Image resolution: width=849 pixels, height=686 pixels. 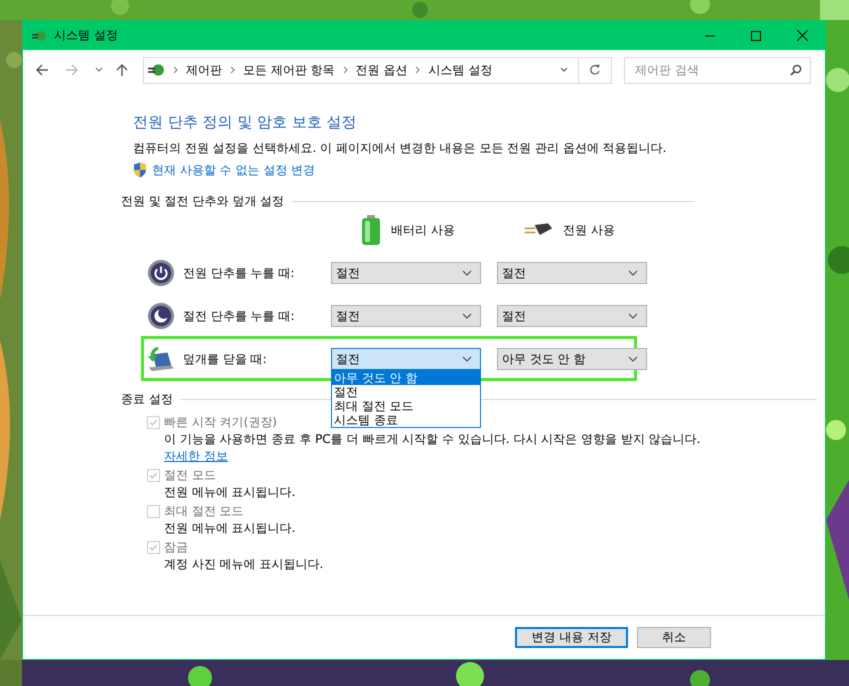 What do you see at coordinates (674, 637) in the screenshot?
I see `cancel-button: 취소` at bounding box center [674, 637].